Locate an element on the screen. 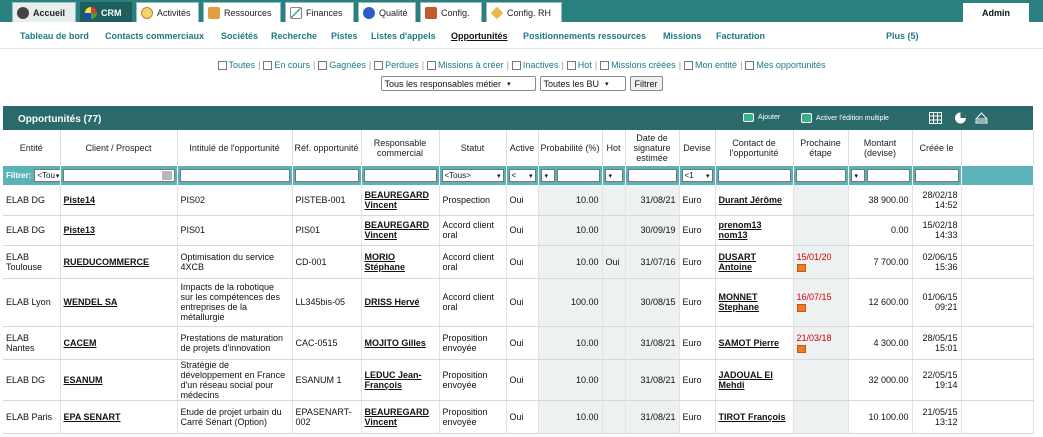 This screenshot has height=437, width=1043. cell-contact-text: prenom13 nom13 is located at coordinates (740, 230).